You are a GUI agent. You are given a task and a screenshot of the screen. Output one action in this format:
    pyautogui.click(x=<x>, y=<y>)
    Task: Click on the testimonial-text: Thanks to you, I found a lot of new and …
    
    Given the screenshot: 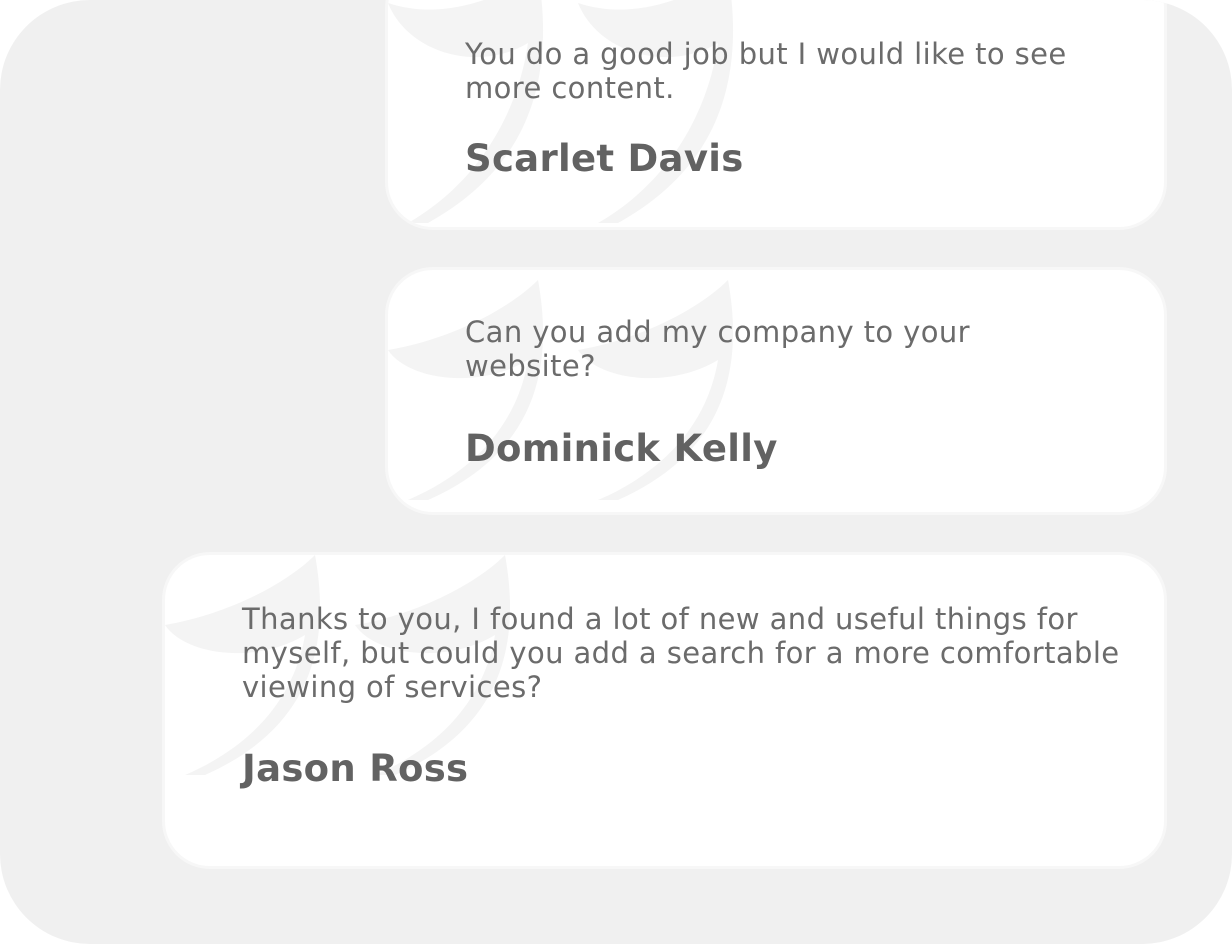 What is the action you would take?
    pyautogui.click(x=681, y=653)
    